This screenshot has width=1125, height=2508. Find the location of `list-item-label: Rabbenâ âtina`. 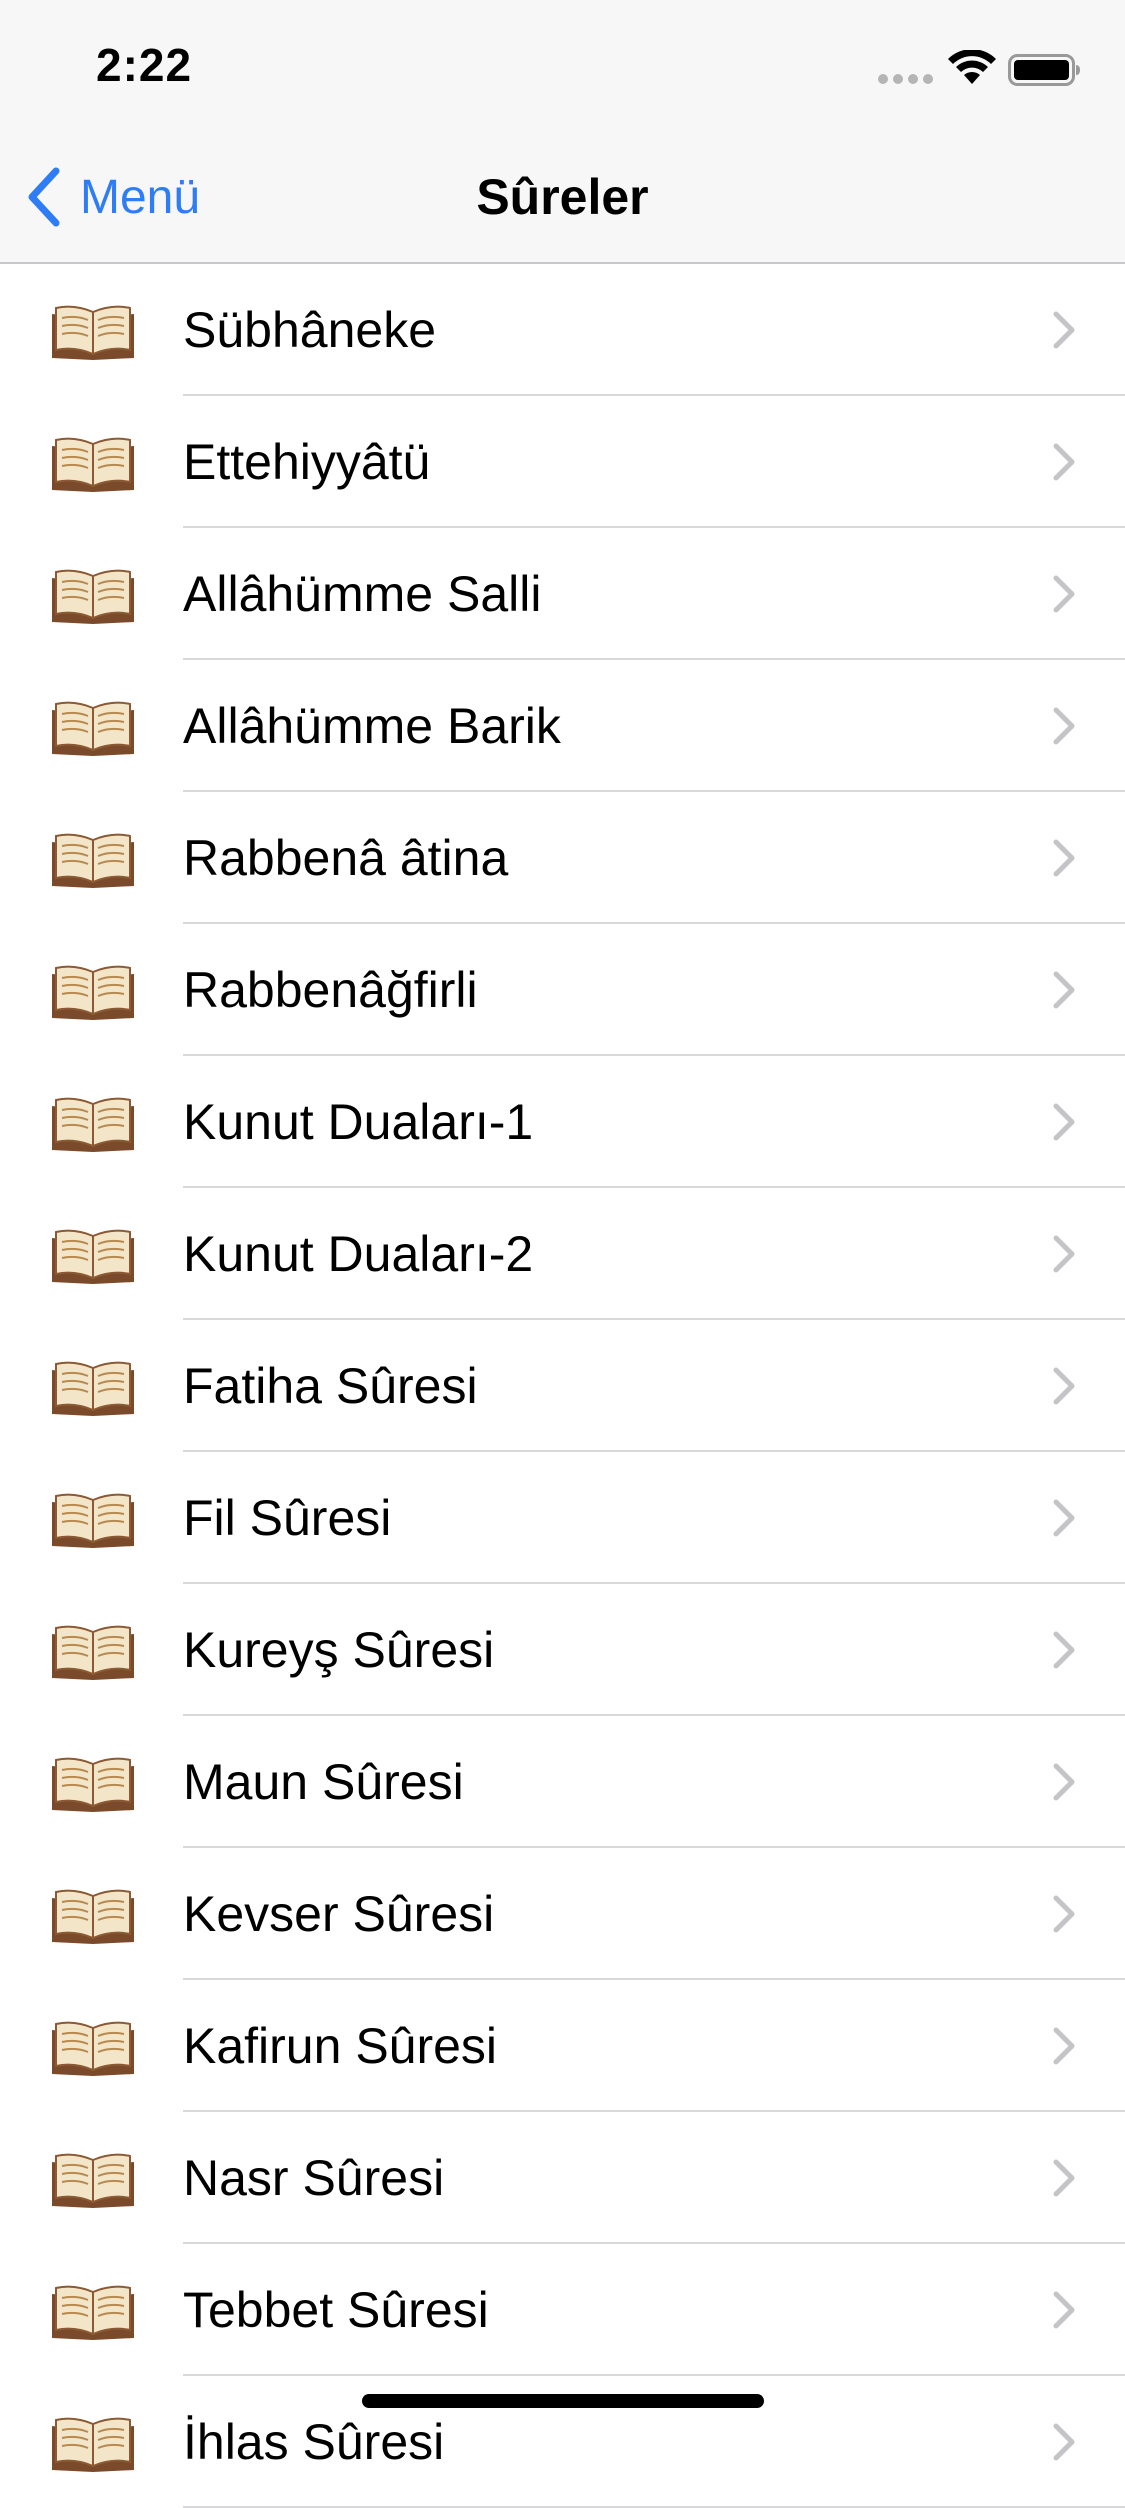

list-item-label: Rabbenâ âtina is located at coordinates (346, 858).